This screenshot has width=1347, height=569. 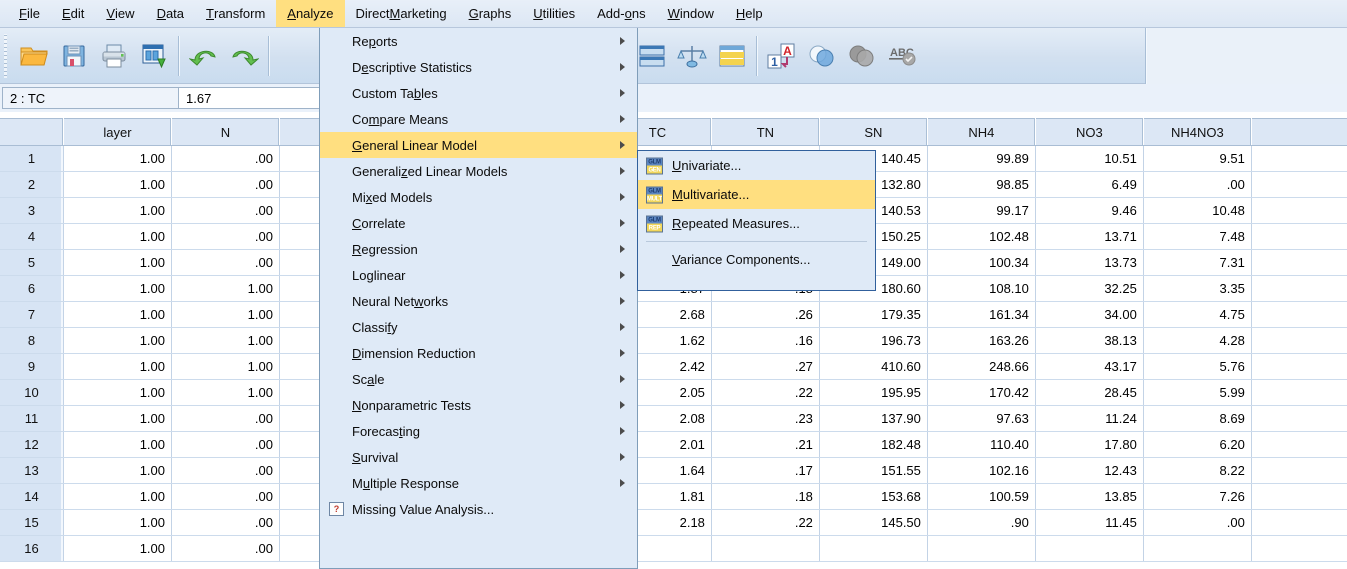 What do you see at coordinates (225, 262) in the screenshot?
I see `cell-N-5: .00` at bounding box center [225, 262].